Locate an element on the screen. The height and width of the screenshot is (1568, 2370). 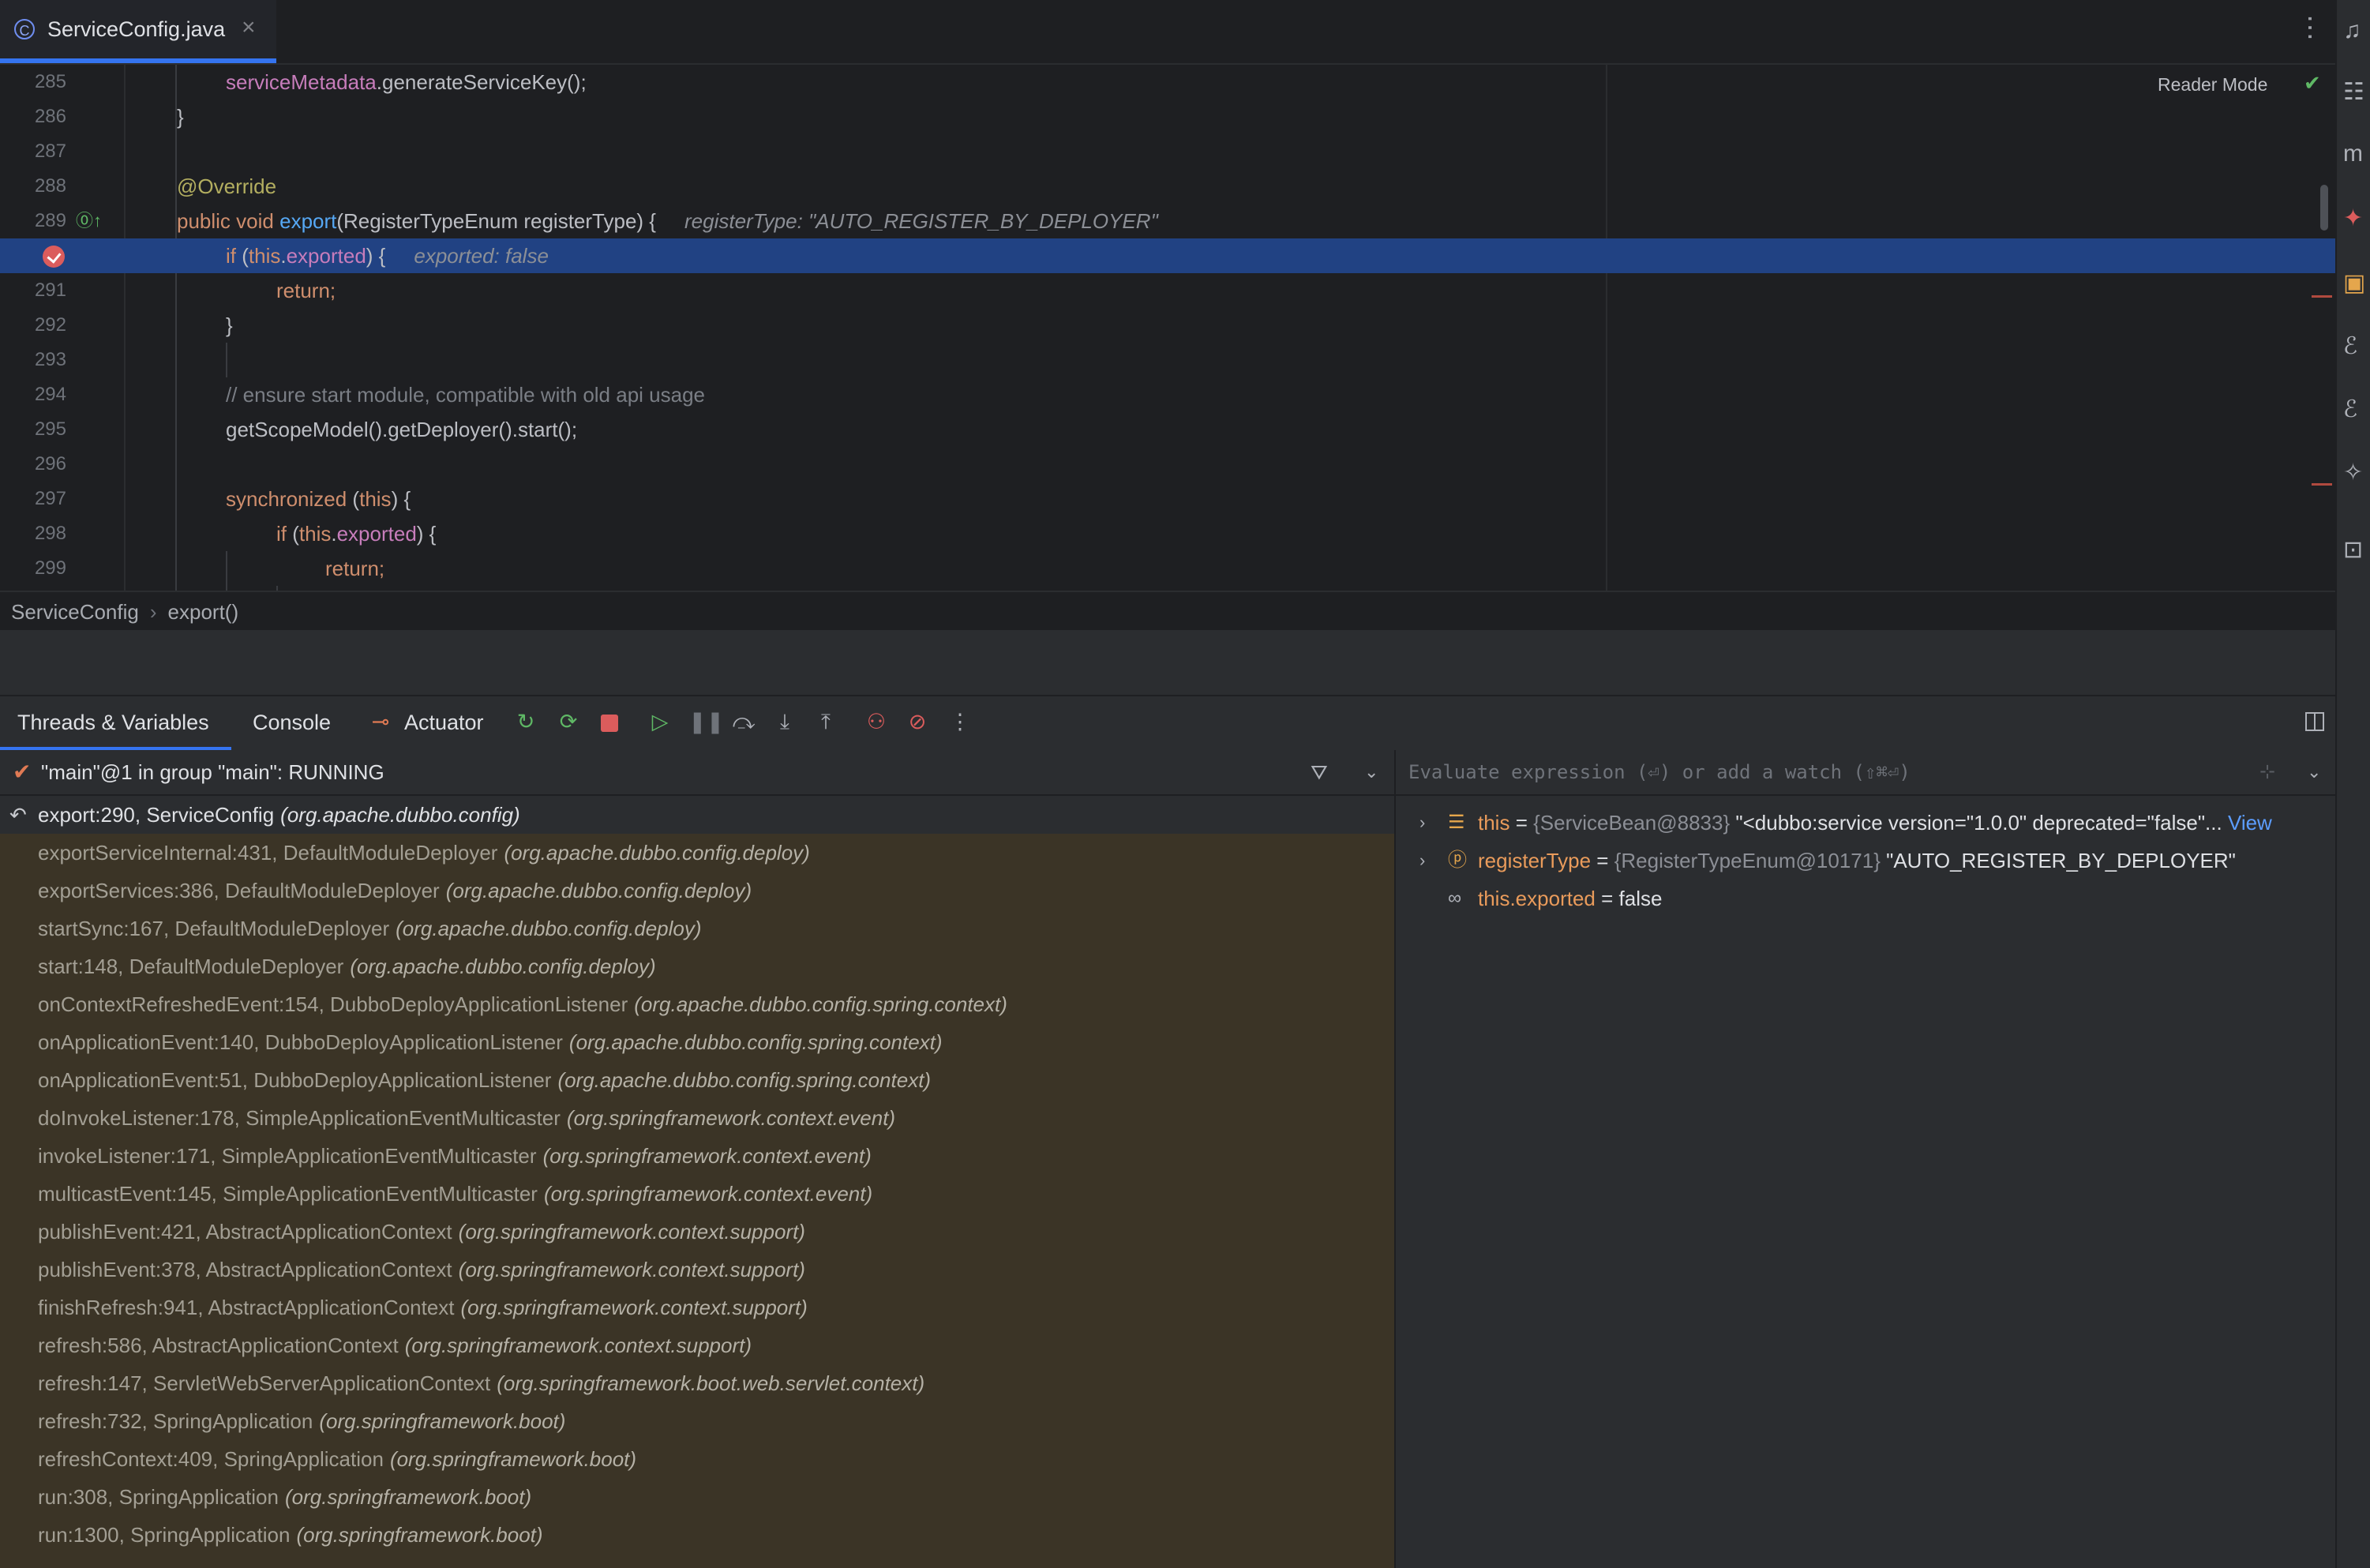
frame-package: (org.apache.dubbo.config.spring.context) is located at coordinates (820, 1004).